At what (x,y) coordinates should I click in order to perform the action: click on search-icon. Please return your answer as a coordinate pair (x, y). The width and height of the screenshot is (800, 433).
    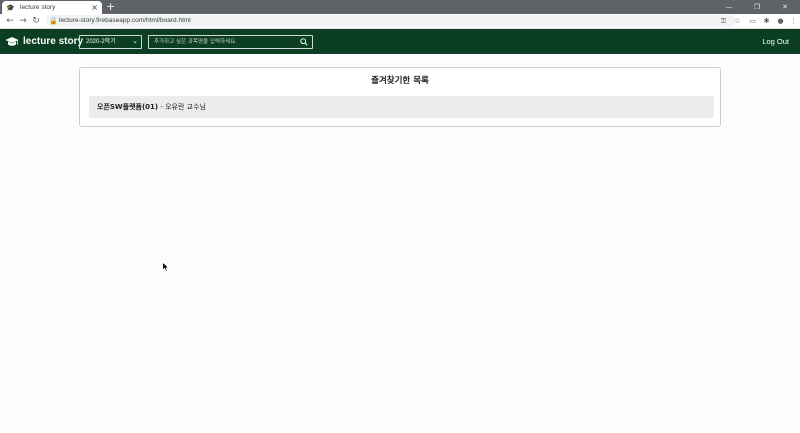
    Looking at the image, I should click on (304, 42).